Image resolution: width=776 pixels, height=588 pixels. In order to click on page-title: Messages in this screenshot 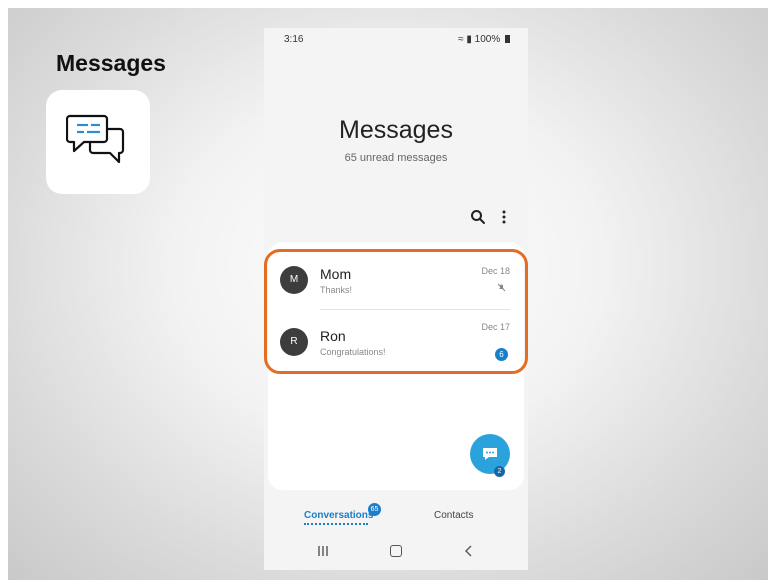, I will do `click(396, 130)`.